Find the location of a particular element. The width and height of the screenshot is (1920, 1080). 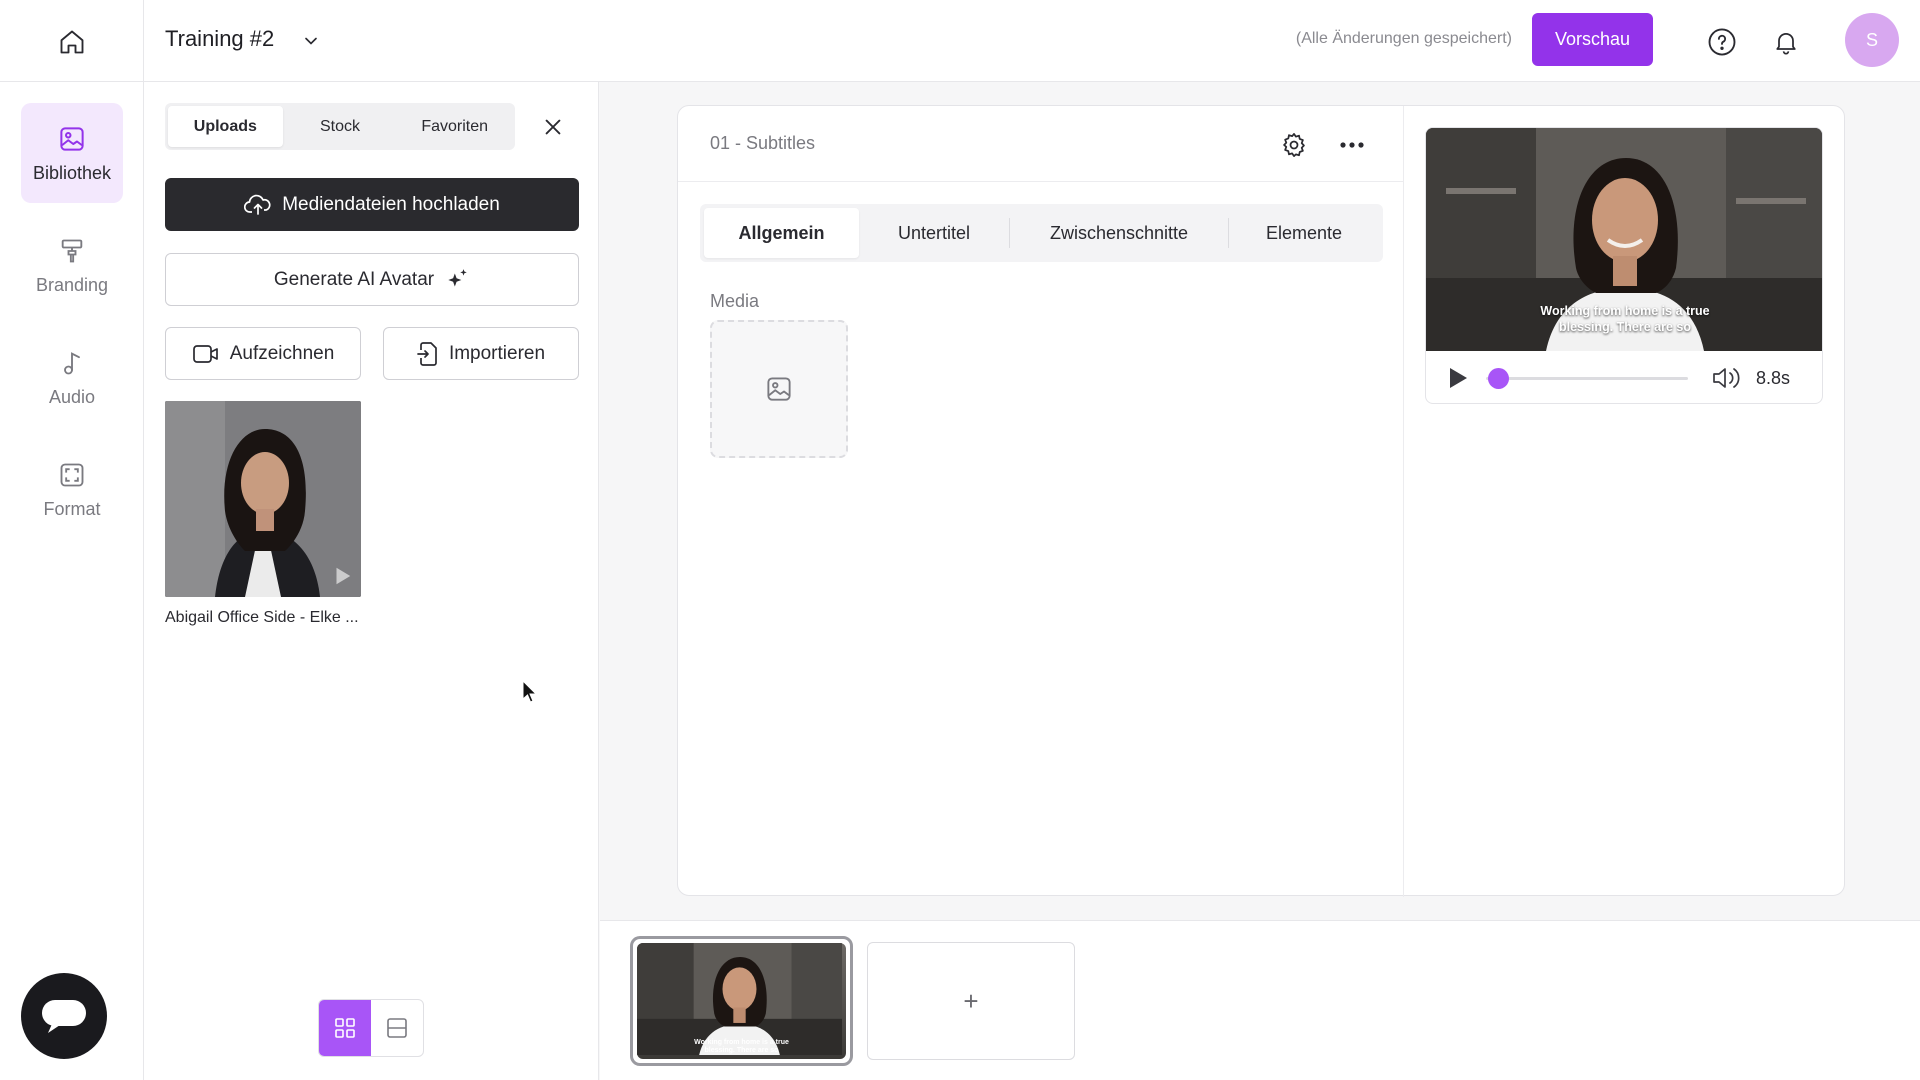

progress-knob is located at coordinates (1499, 378).